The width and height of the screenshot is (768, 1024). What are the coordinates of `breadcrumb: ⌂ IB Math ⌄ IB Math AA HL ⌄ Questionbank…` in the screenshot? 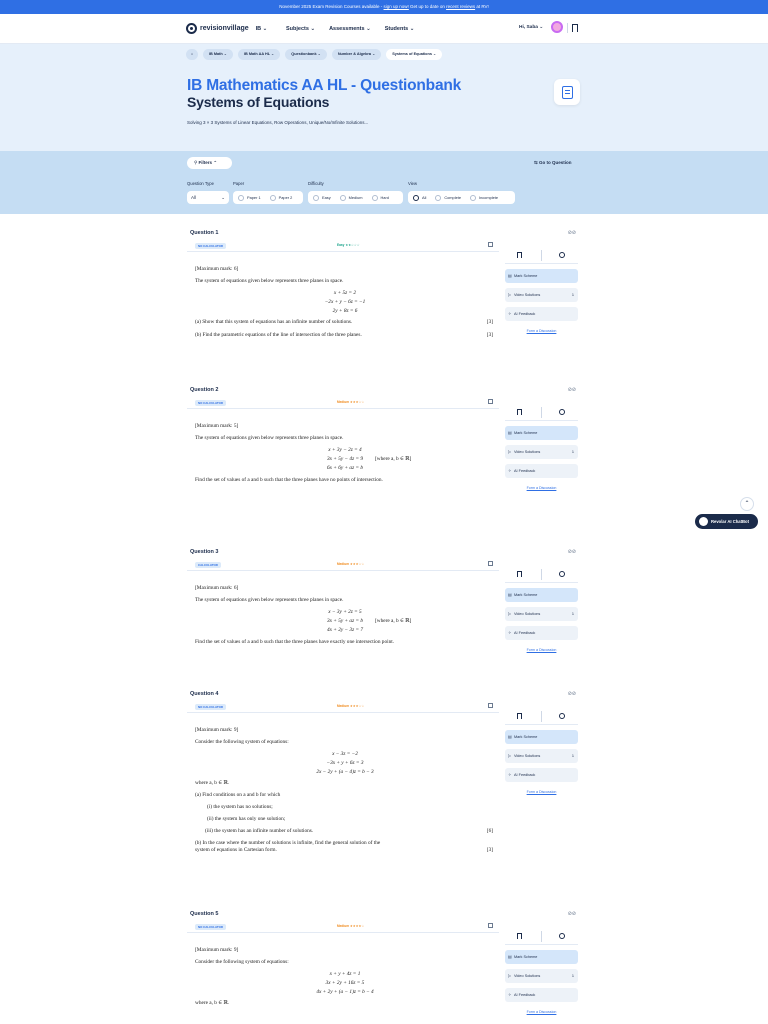 It's located at (314, 54).